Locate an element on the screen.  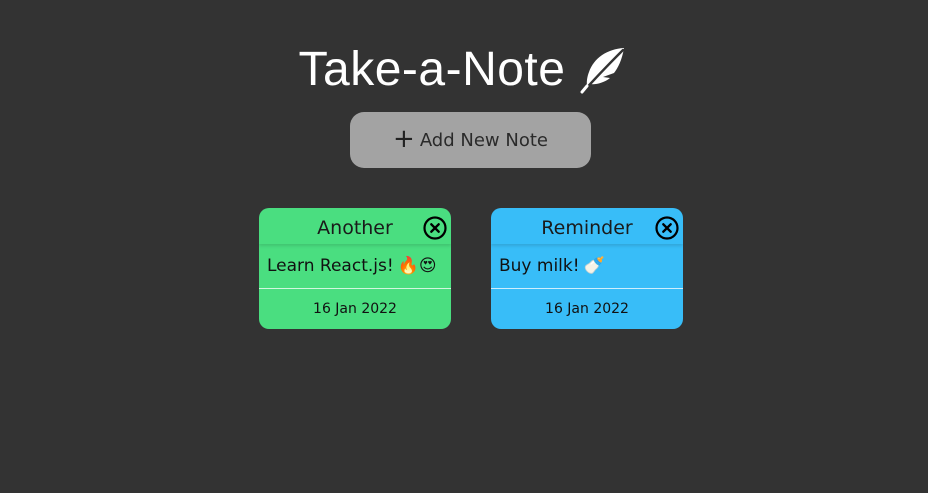
note-body: Buy milk! 🍼 is located at coordinates (587, 266).